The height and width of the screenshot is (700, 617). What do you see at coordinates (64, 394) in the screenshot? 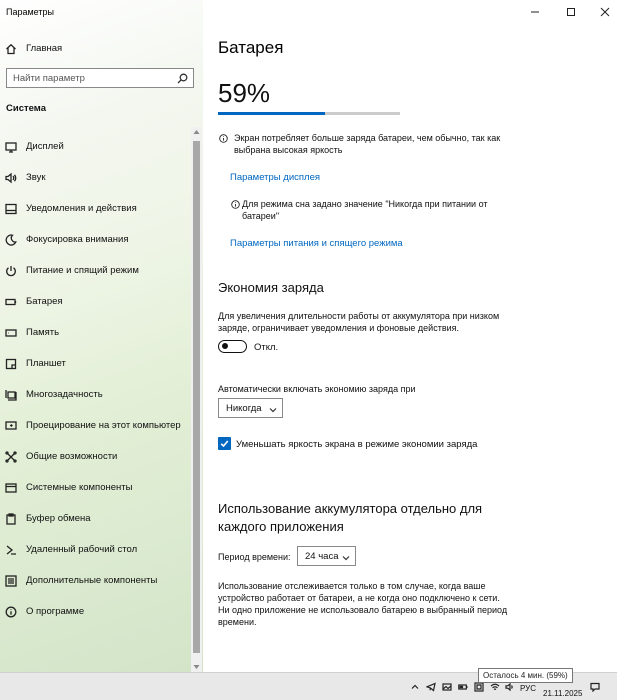
I see `sidebar-item-label: Многозадачность` at bounding box center [64, 394].